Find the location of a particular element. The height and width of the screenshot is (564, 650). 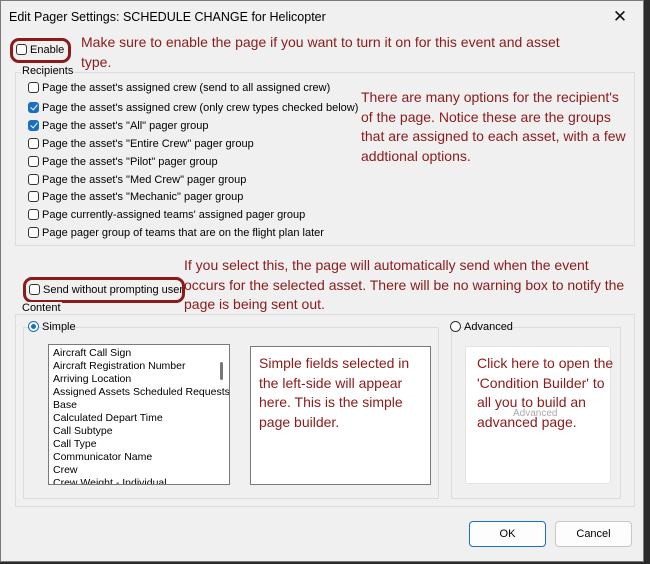

list-item: Communicator Name is located at coordinates (102, 457).